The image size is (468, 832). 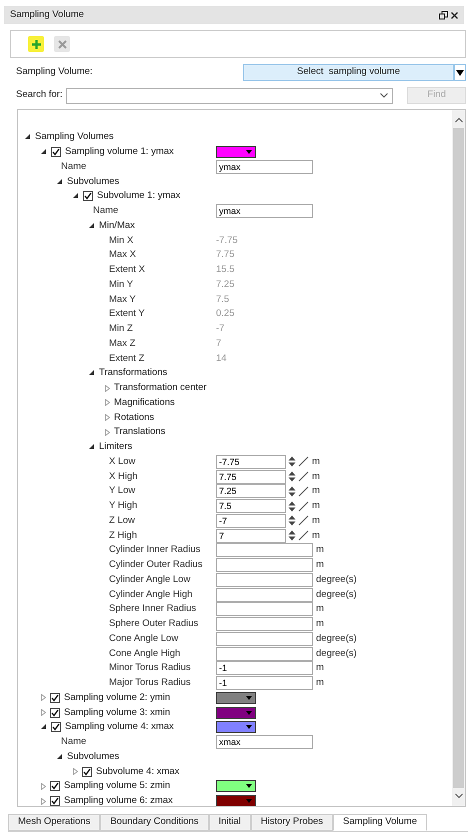 What do you see at coordinates (138, 196) in the screenshot?
I see `tree-item-label: Subvolume 1: ymax` at bounding box center [138, 196].